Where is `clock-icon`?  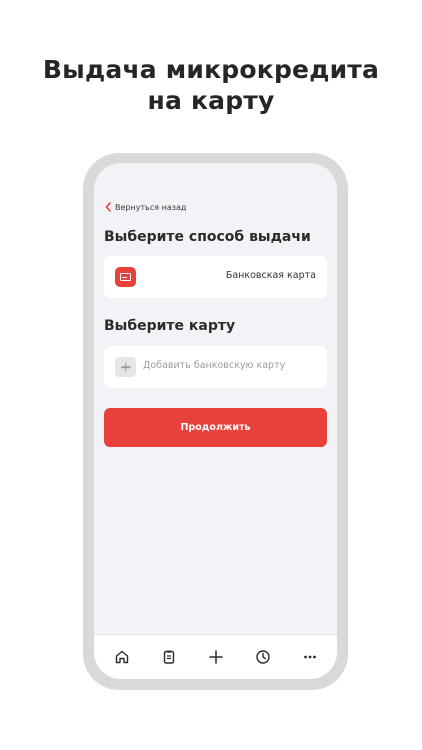 clock-icon is located at coordinates (262, 657).